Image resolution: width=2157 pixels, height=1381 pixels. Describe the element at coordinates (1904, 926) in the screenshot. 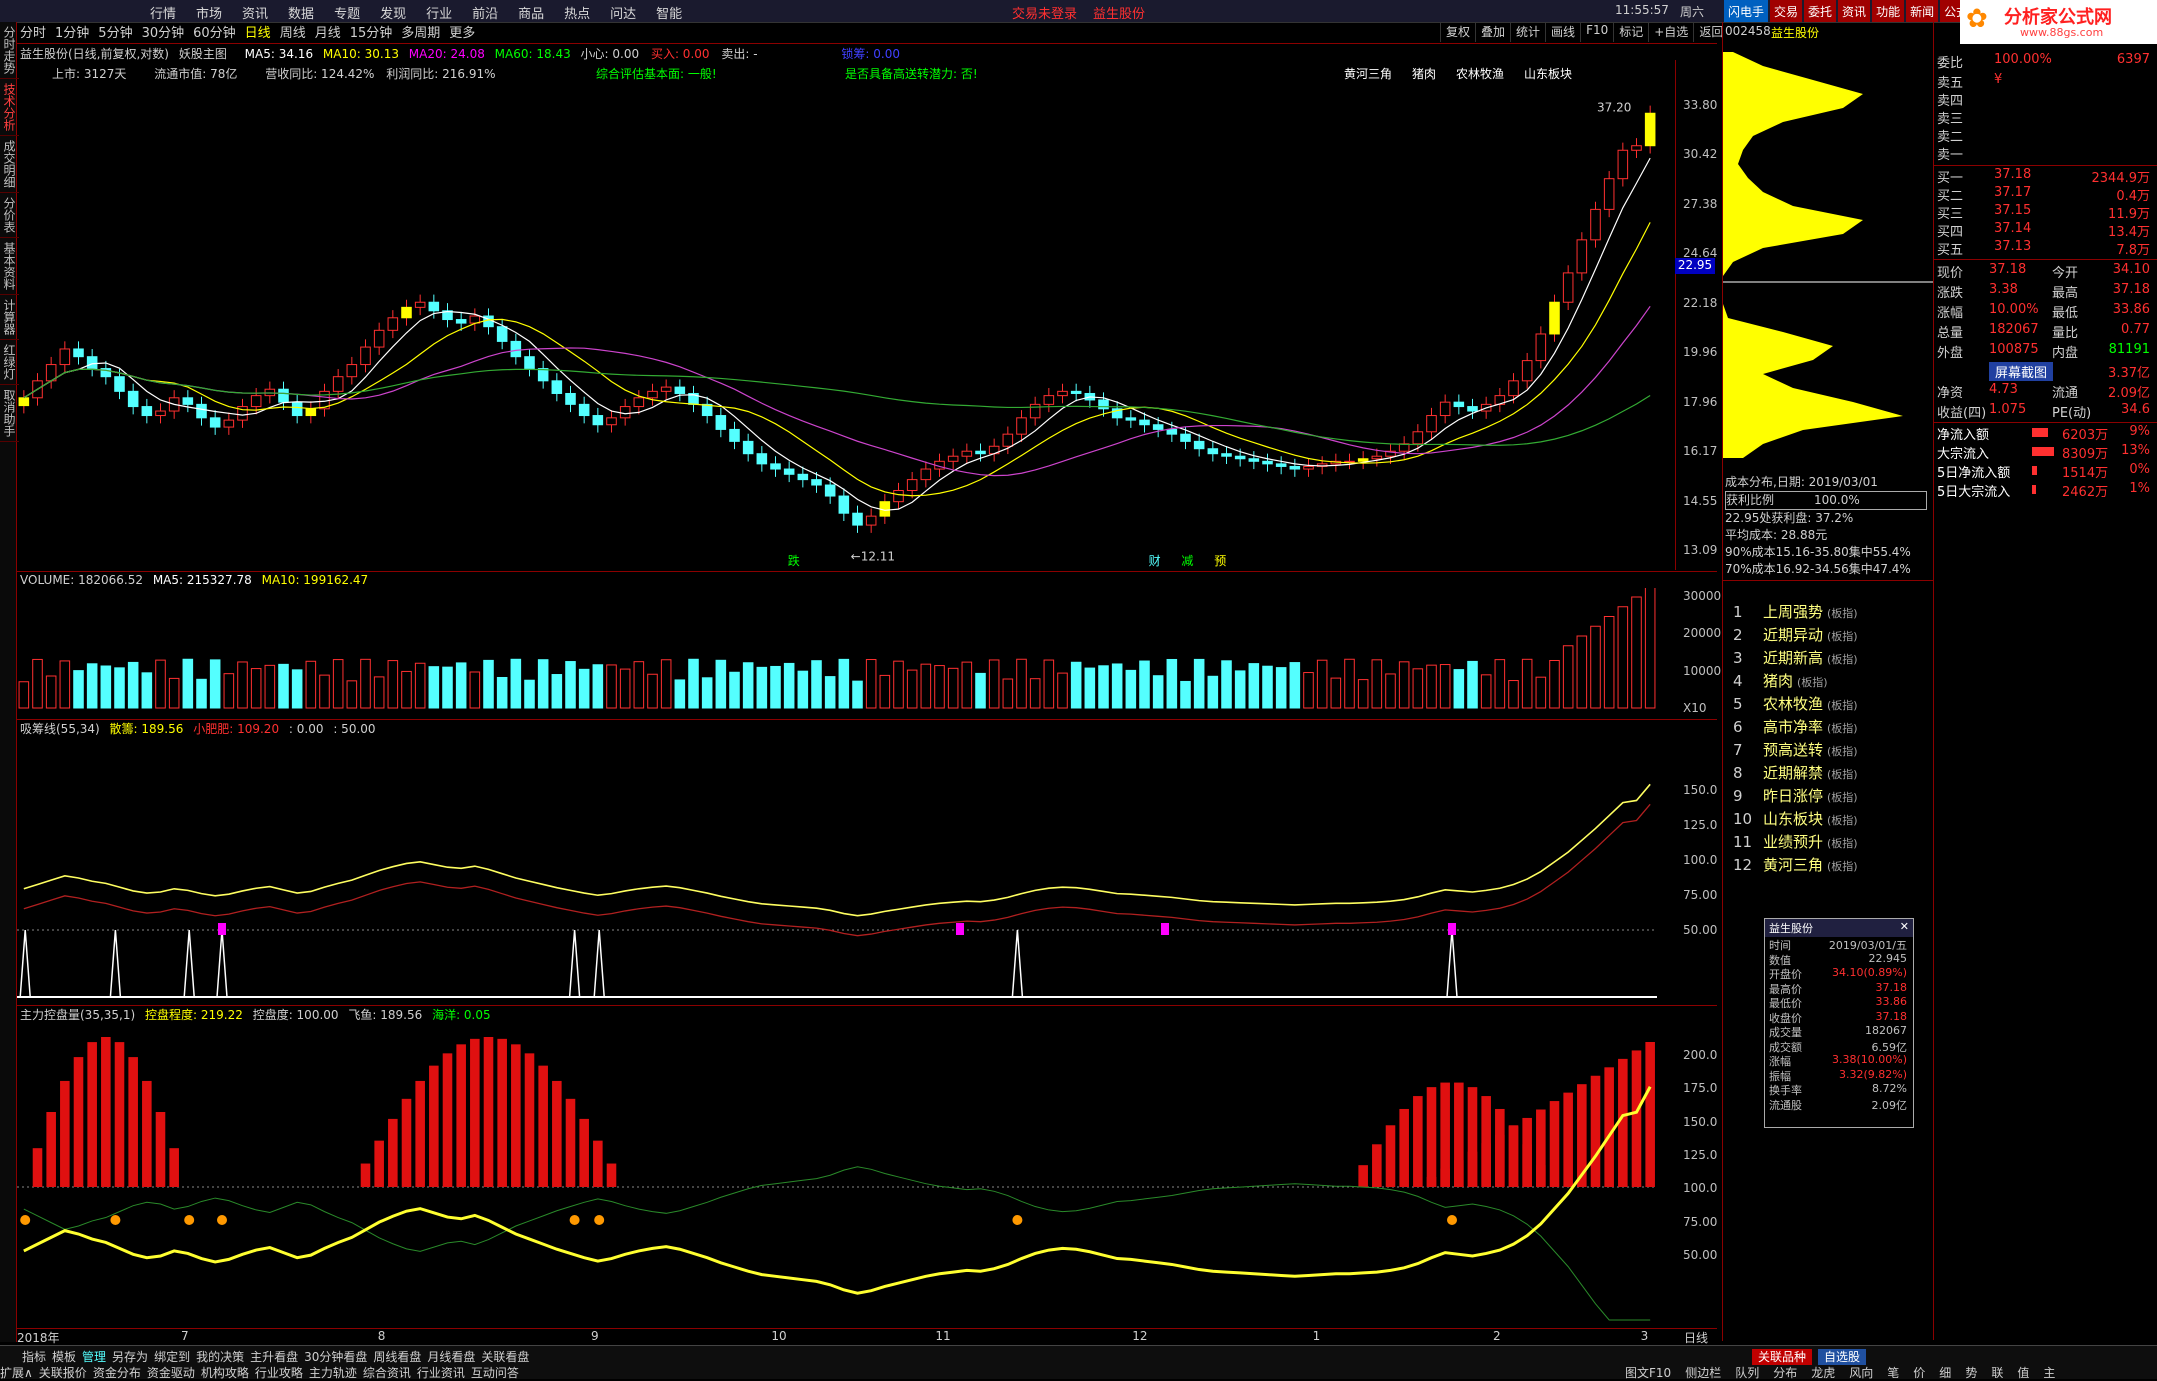

I see `close-icon: ✕` at that location.